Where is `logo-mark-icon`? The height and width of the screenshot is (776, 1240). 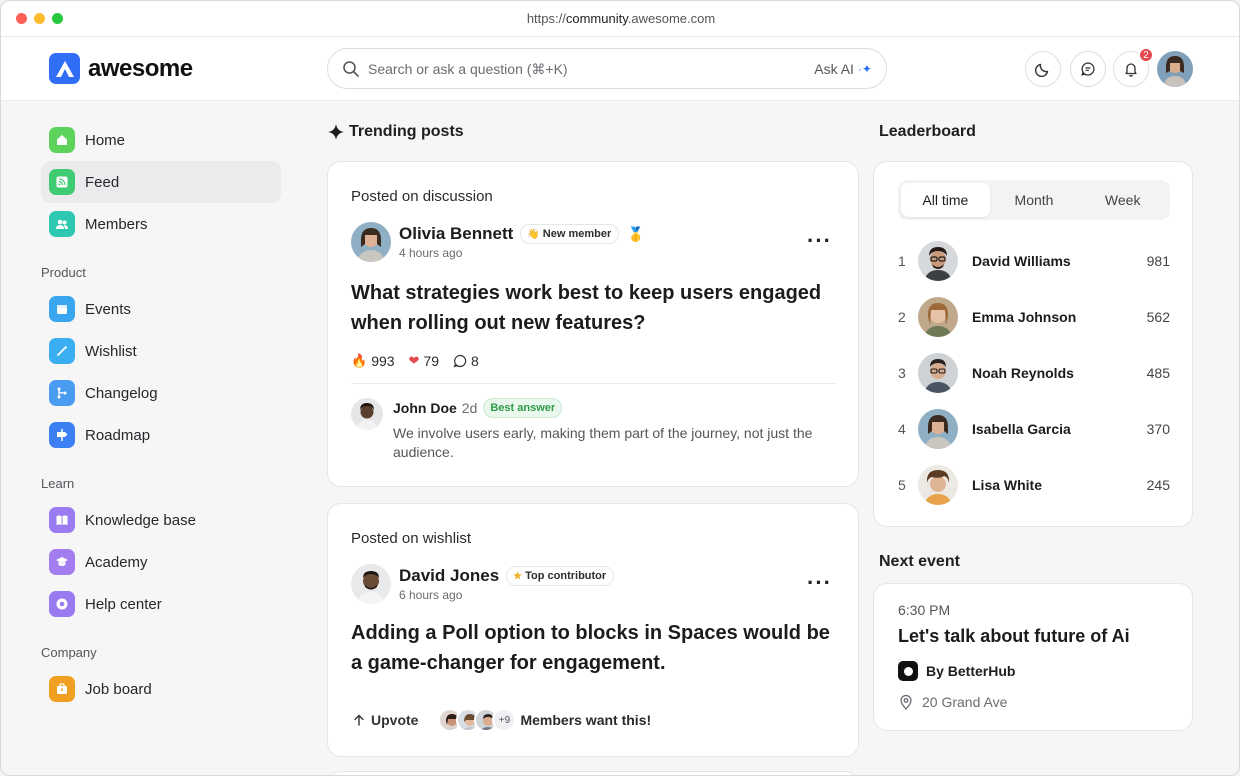
logo-mark-icon is located at coordinates (64, 68).